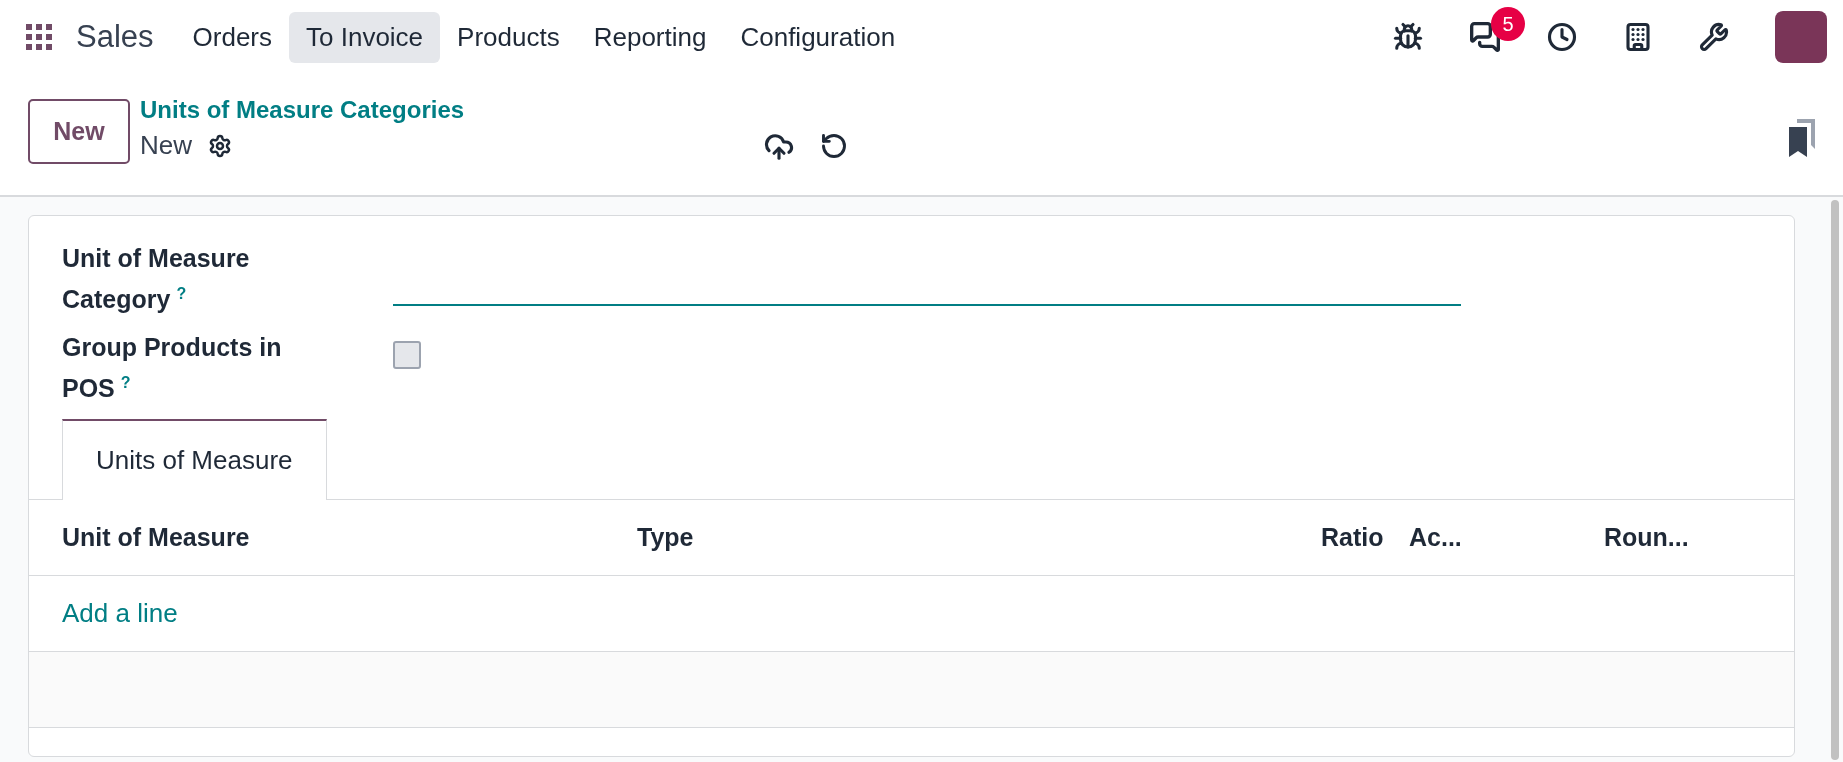  What do you see at coordinates (302, 110) in the screenshot?
I see `breadcrumb-link: Units of Measure Categories` at bounding box center [302, 110].